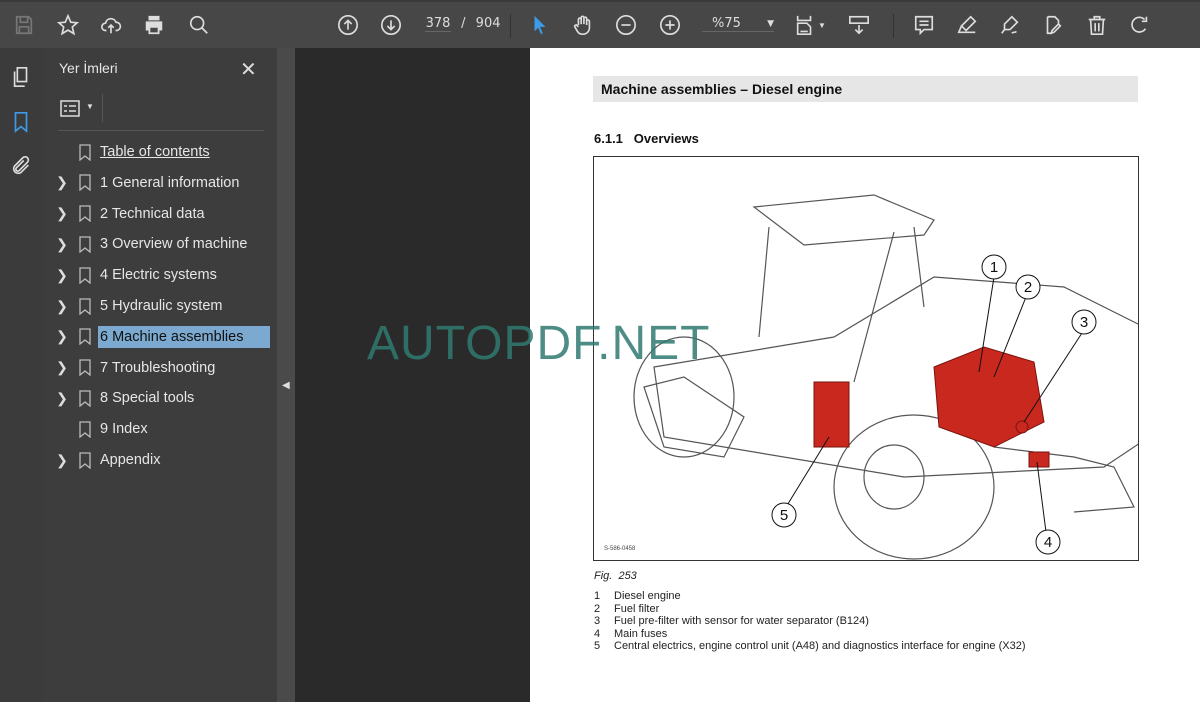 Image resolution: width=1200 pixels, height=702 pixels. What do you see at coordinates (539, 343) in the screenshot?
I see `watermark: AUTOPDF.NET` at bounding box center [539, 343].